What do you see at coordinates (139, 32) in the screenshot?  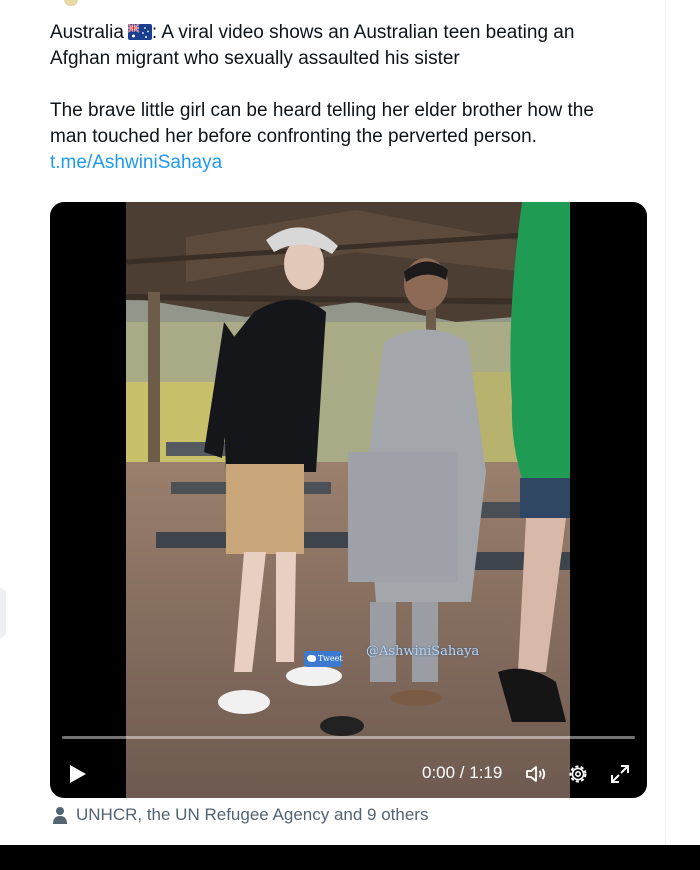 I see `australia-flag-icon` at bounding box center [139, 32].